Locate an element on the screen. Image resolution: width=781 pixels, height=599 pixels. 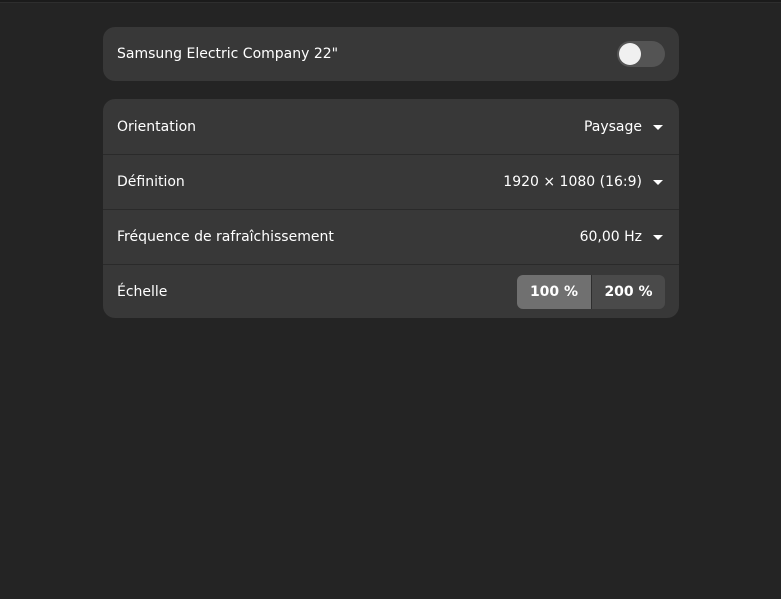
orientation-value: Paysage is located at coordinates (612, 126).